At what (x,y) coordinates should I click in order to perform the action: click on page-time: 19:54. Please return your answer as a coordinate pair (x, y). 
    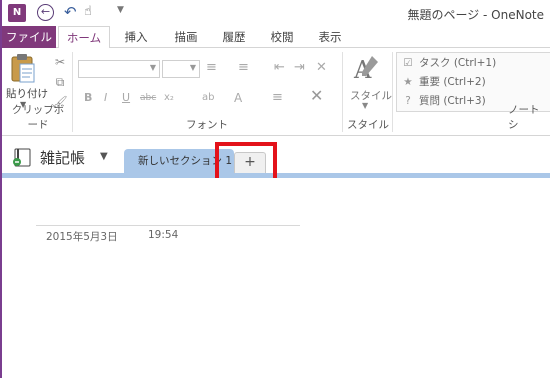
    Looking at the image, I should click on (163, 235).